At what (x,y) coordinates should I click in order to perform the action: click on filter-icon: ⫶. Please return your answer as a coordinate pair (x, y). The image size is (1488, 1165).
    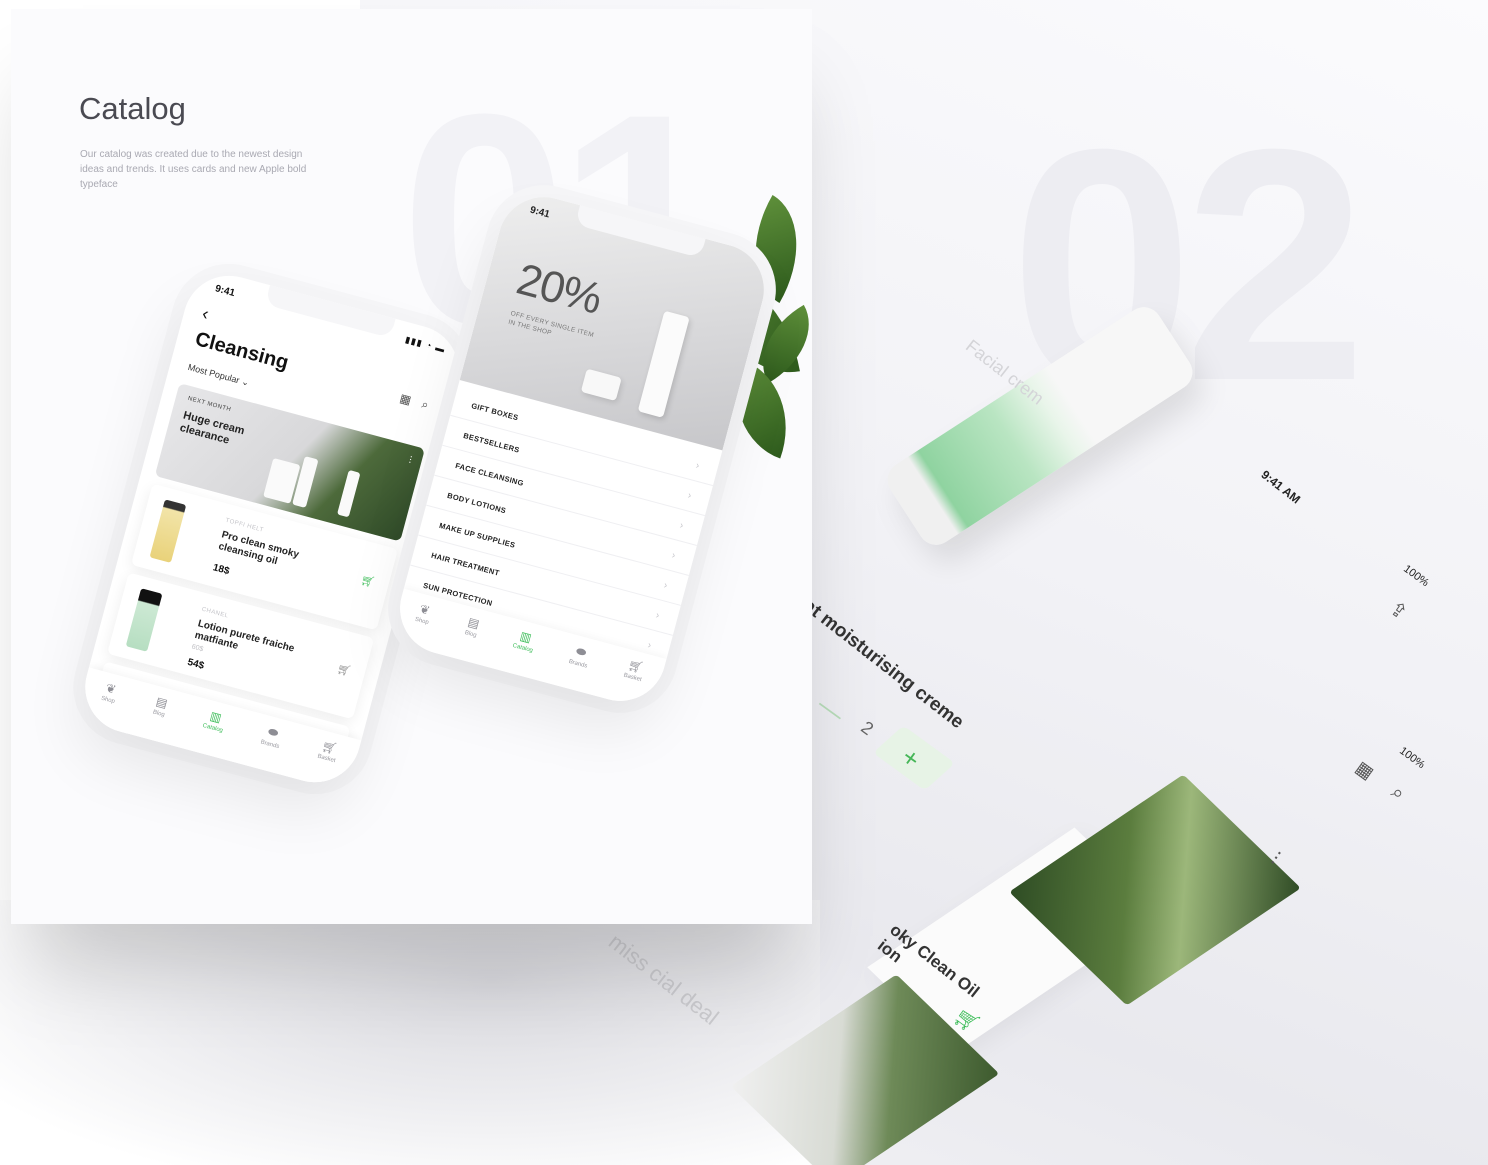
    Looking at the image, I should click on (409, 460).